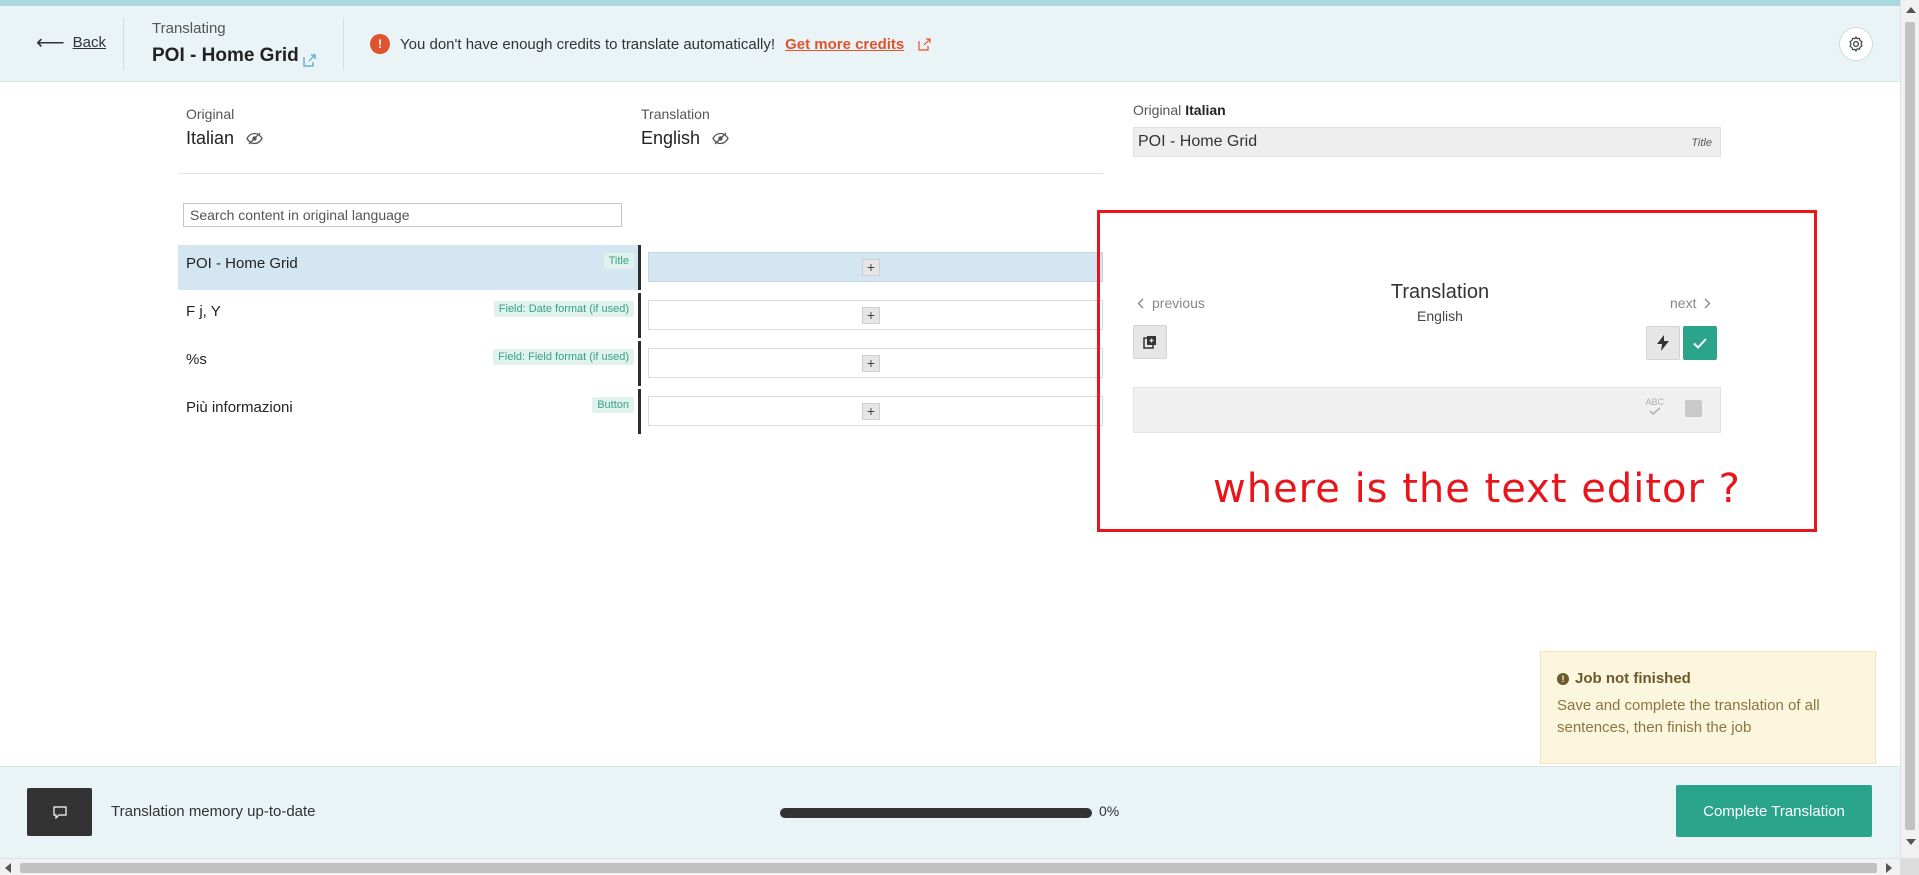  What do you see at coordinates (1157, 110) in the screenshot?
I see `original-caption: Original` at bounding box center [1157, 110].